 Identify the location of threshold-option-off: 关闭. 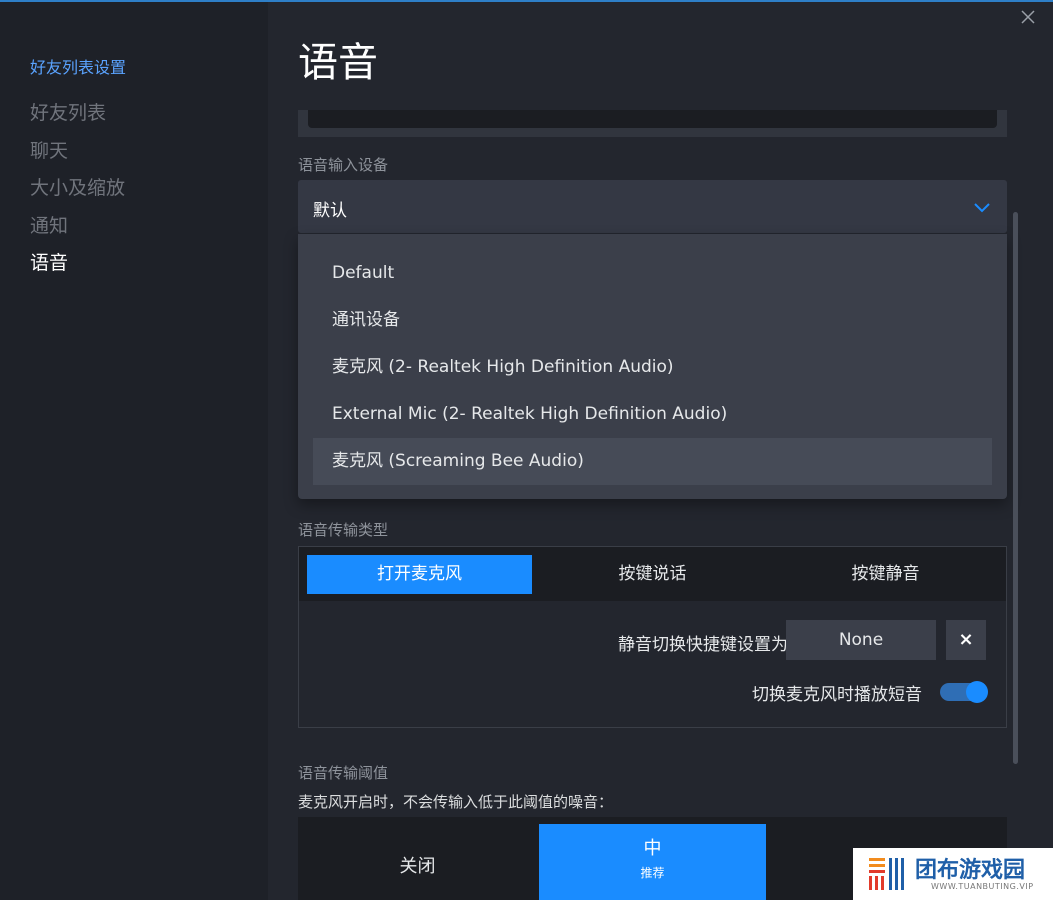
(417, 862).